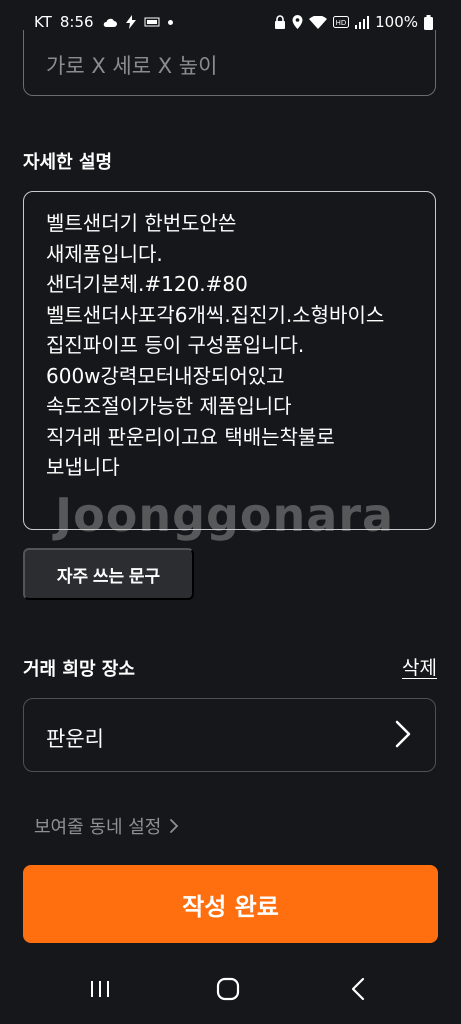 The image size is (461, 1024). What do you see at coordinates (229, 63) in the screenshot?
I see `size-input: 가로 X 세로 X 높이` at bounding box center [229, 63].